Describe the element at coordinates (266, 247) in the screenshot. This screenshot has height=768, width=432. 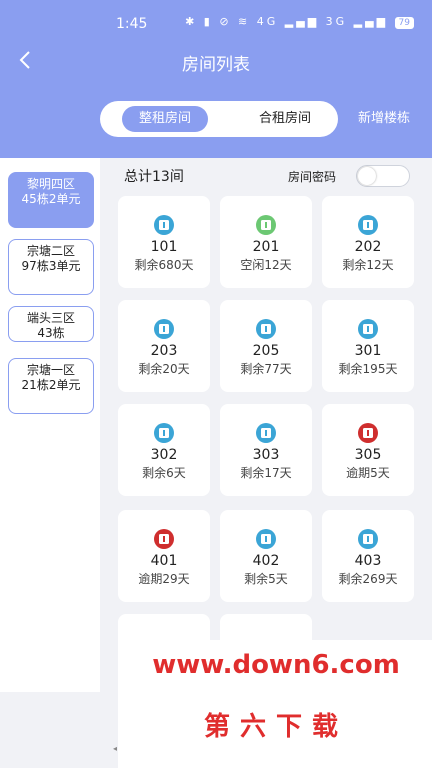
I see `room-number: 201` at that location.